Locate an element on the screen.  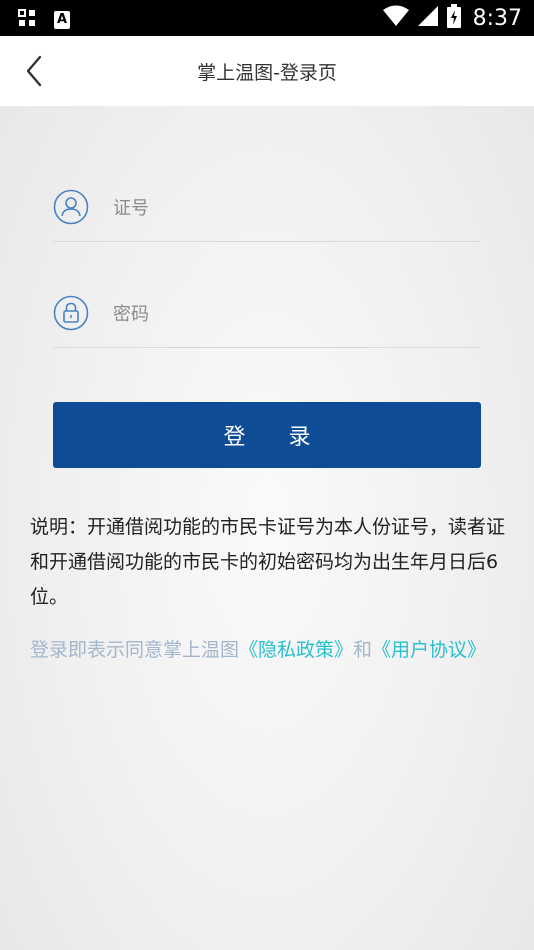
card-number-input is located at coordinates (293, 208).